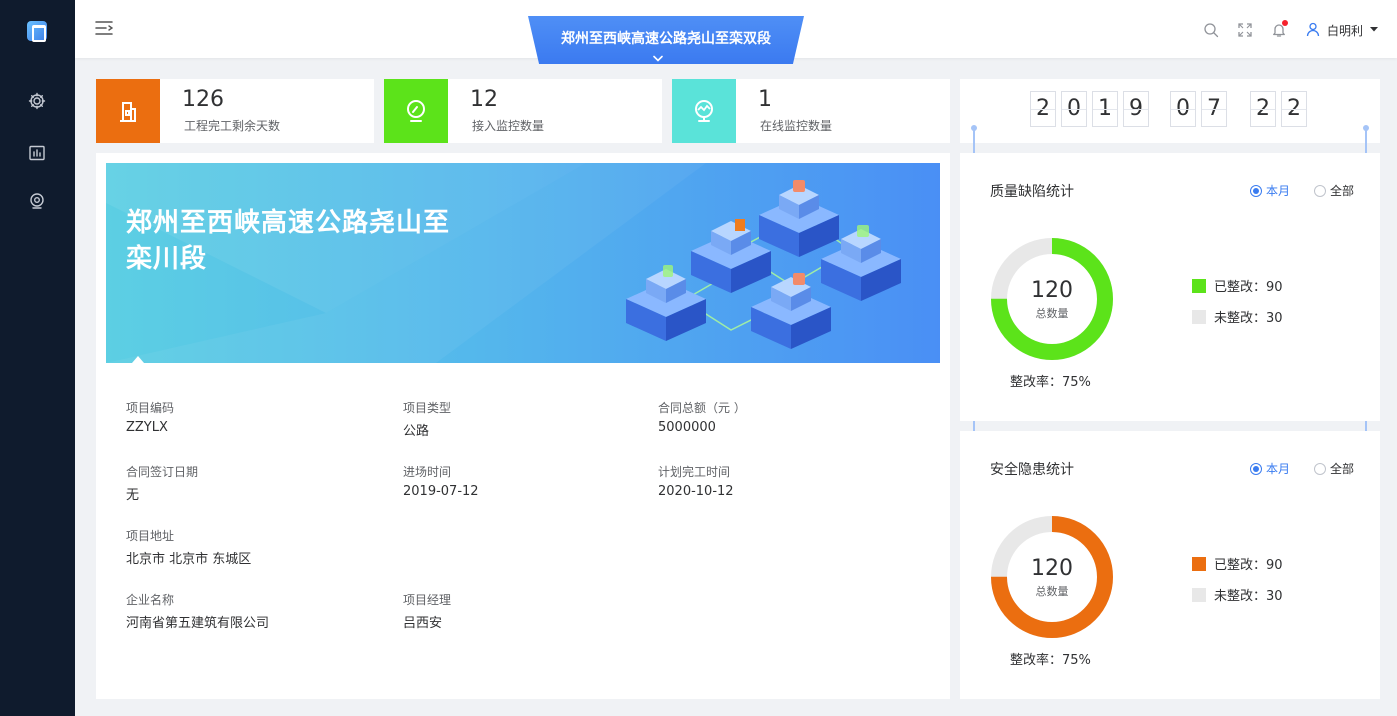 The image size is (1397, 716). I want to click on field-project-code: 项目编码 ZZYLX, so click(150, 418).